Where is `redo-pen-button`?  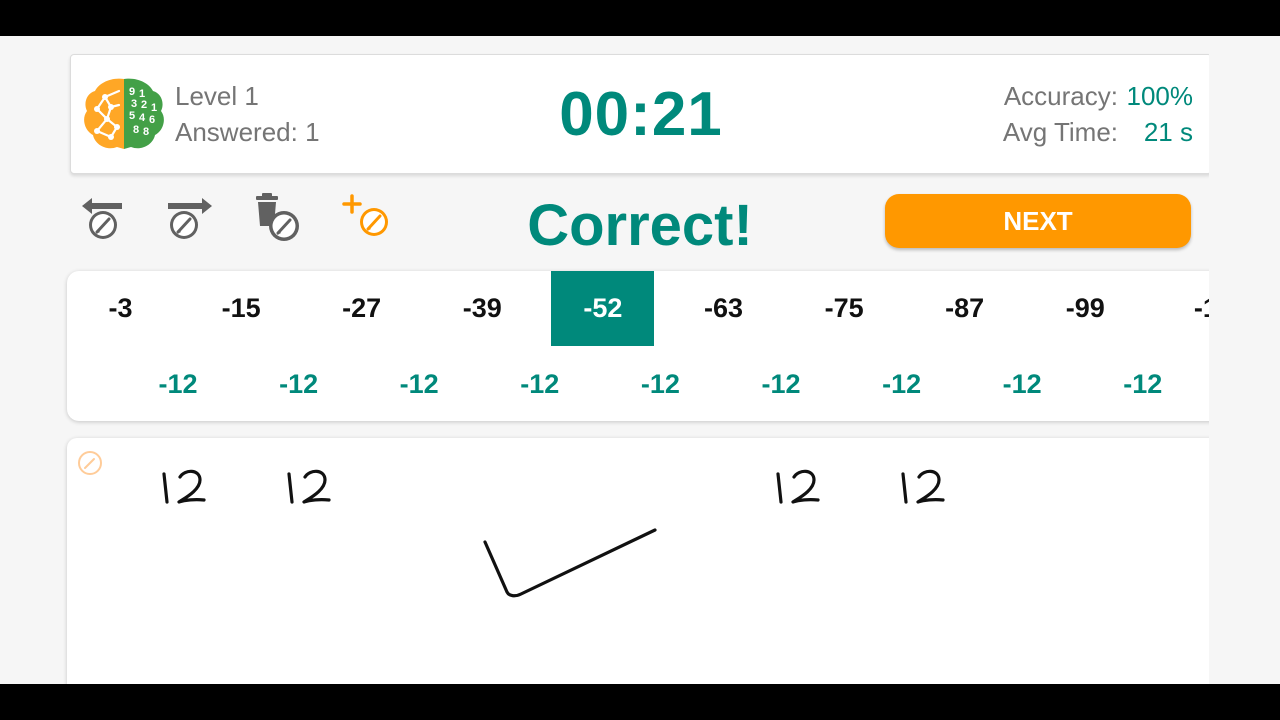
redo-pen-button is located at coordinates (188, 220).